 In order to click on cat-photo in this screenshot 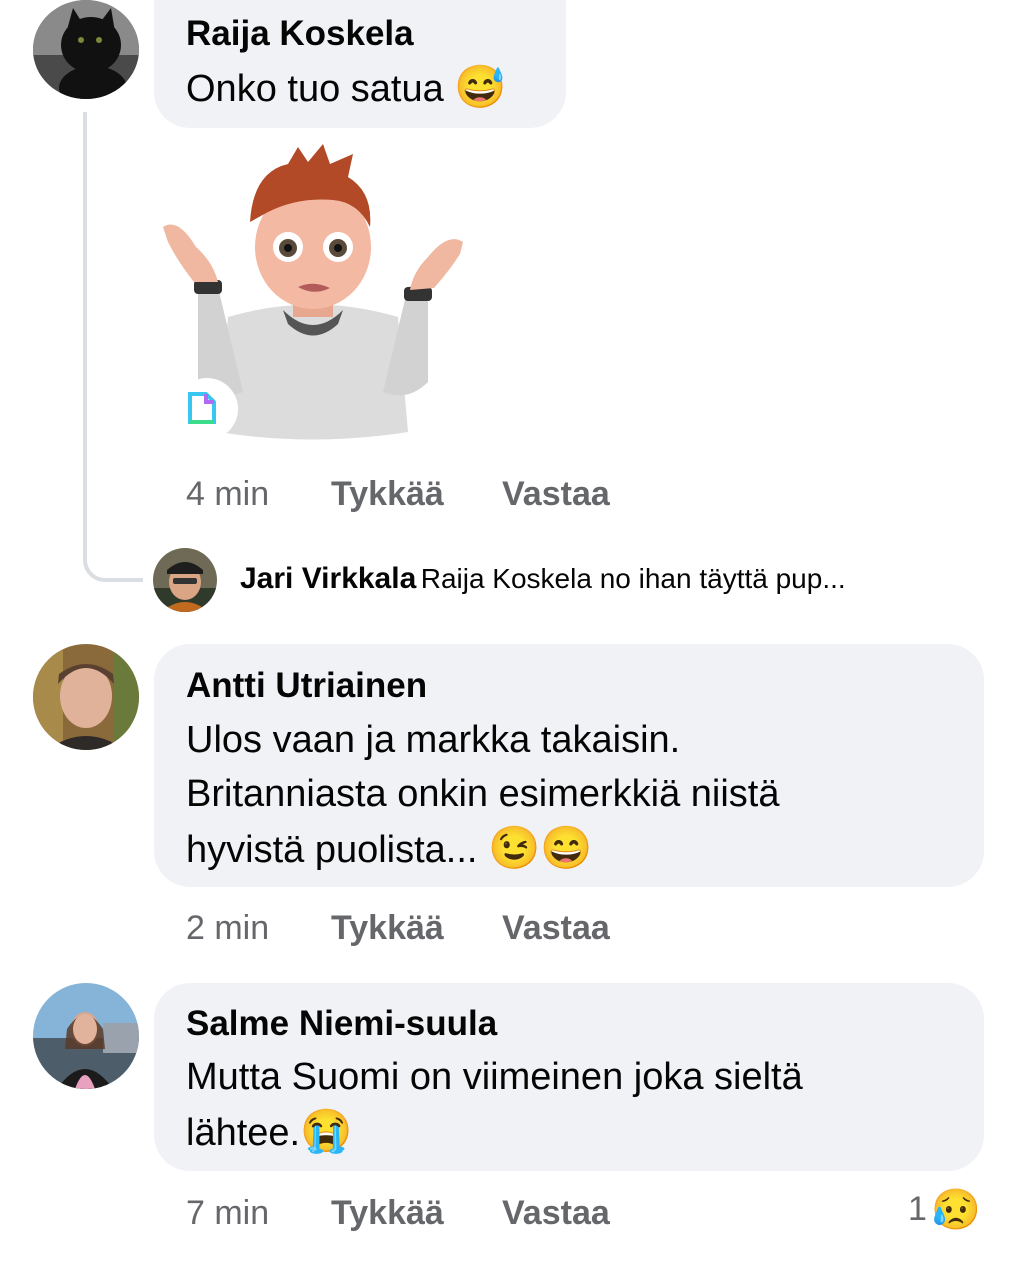, I will do `click(86, 49)`.